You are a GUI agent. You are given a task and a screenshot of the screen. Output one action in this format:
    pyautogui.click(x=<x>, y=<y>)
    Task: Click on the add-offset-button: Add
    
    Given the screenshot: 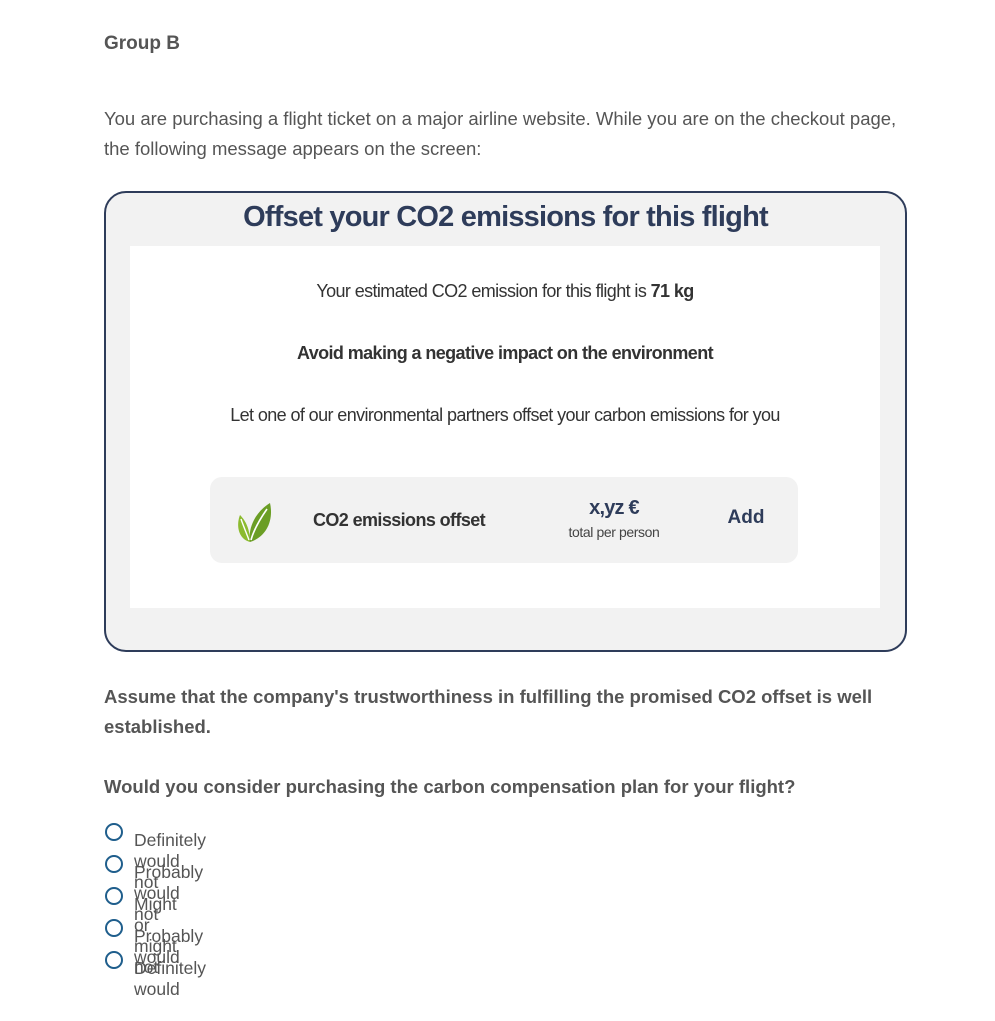 What is the action you would take?
    pyautogui.click(x=746, y=518)
    